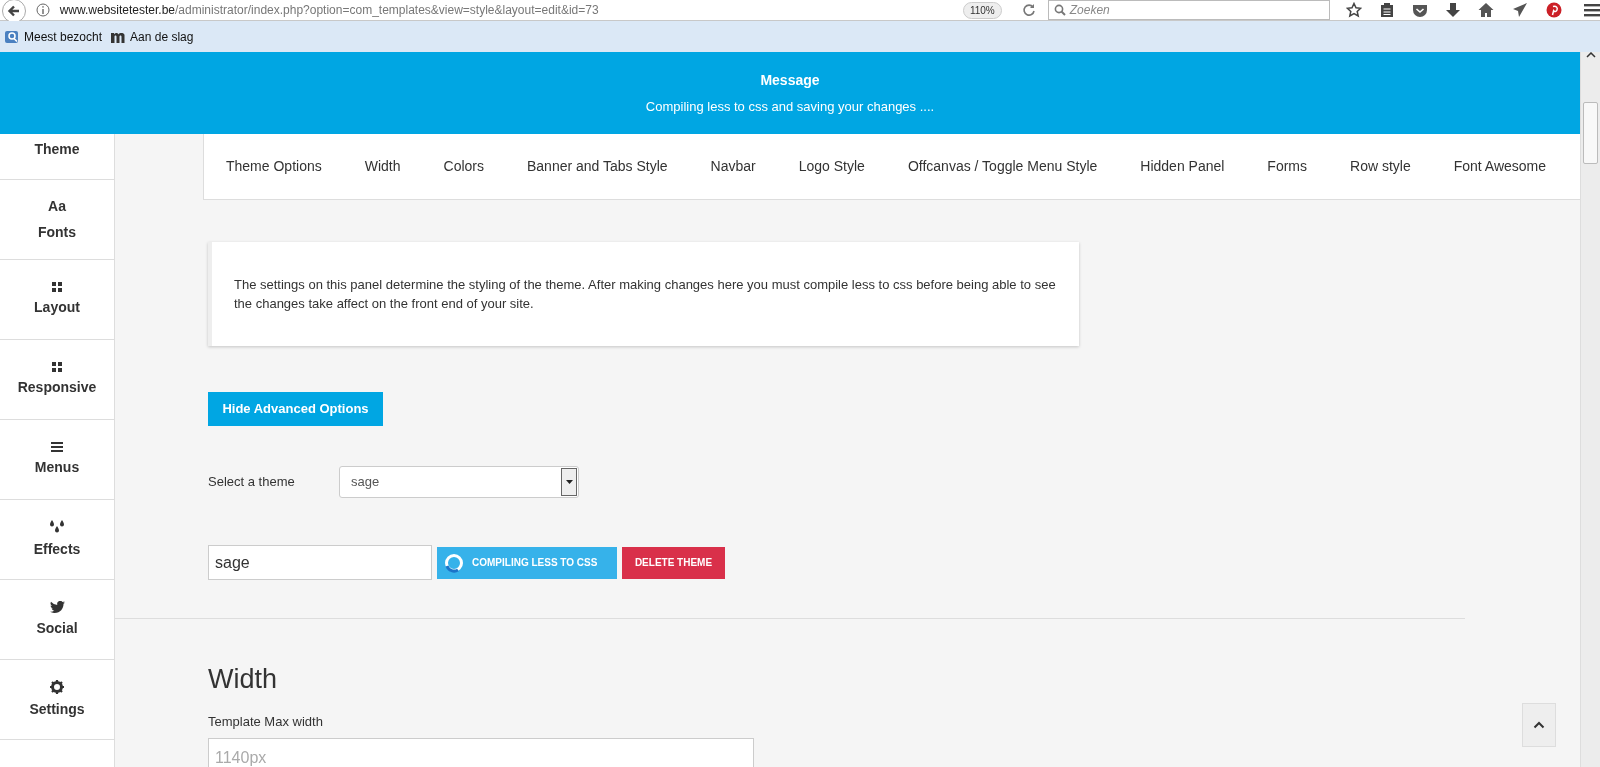 The height and width of the screenshot is (767, 1600). What do you see at coordinates (463, 166) in the screenshot?
I see `tab: Colors` at bounding box center [463, 166].